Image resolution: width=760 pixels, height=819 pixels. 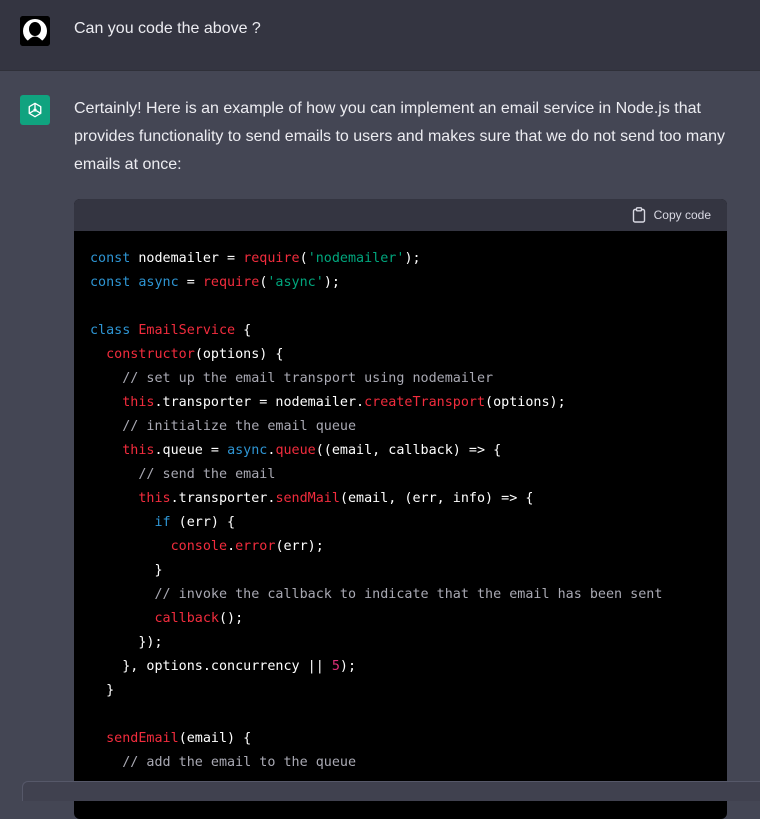 I want to click on code-token: .transporter = nodemailer., so click(x=259, y=402).